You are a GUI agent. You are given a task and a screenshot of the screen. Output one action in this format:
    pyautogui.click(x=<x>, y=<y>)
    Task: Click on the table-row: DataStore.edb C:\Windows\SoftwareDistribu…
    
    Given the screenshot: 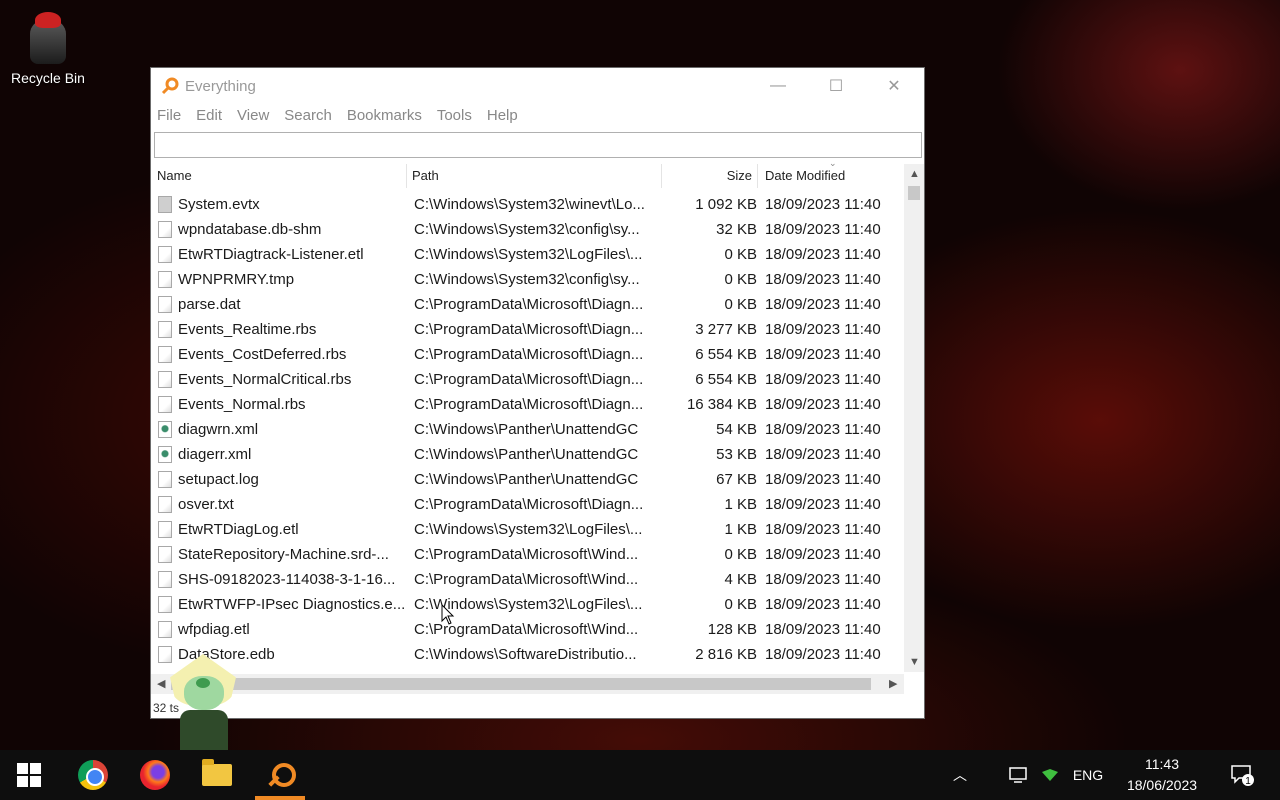 What is the action you would take?
    pyautogui.click(x=527, y=654)
    